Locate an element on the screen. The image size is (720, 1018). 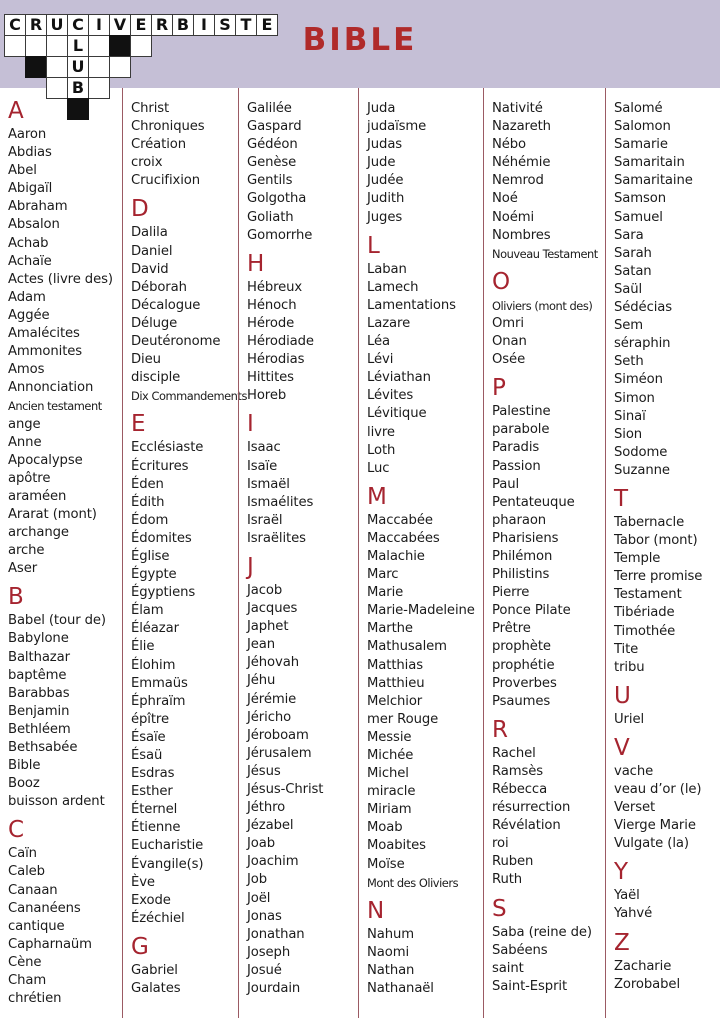
word-entry: Ecclésiaste is located at coordinates (167, 448).